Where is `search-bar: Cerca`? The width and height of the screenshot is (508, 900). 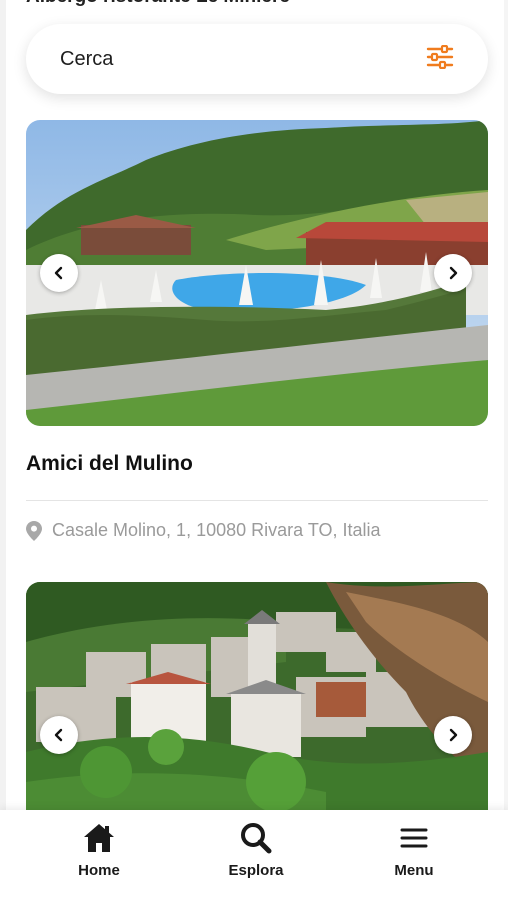 search-bar: Cerca is located at coordinates (257, 59).